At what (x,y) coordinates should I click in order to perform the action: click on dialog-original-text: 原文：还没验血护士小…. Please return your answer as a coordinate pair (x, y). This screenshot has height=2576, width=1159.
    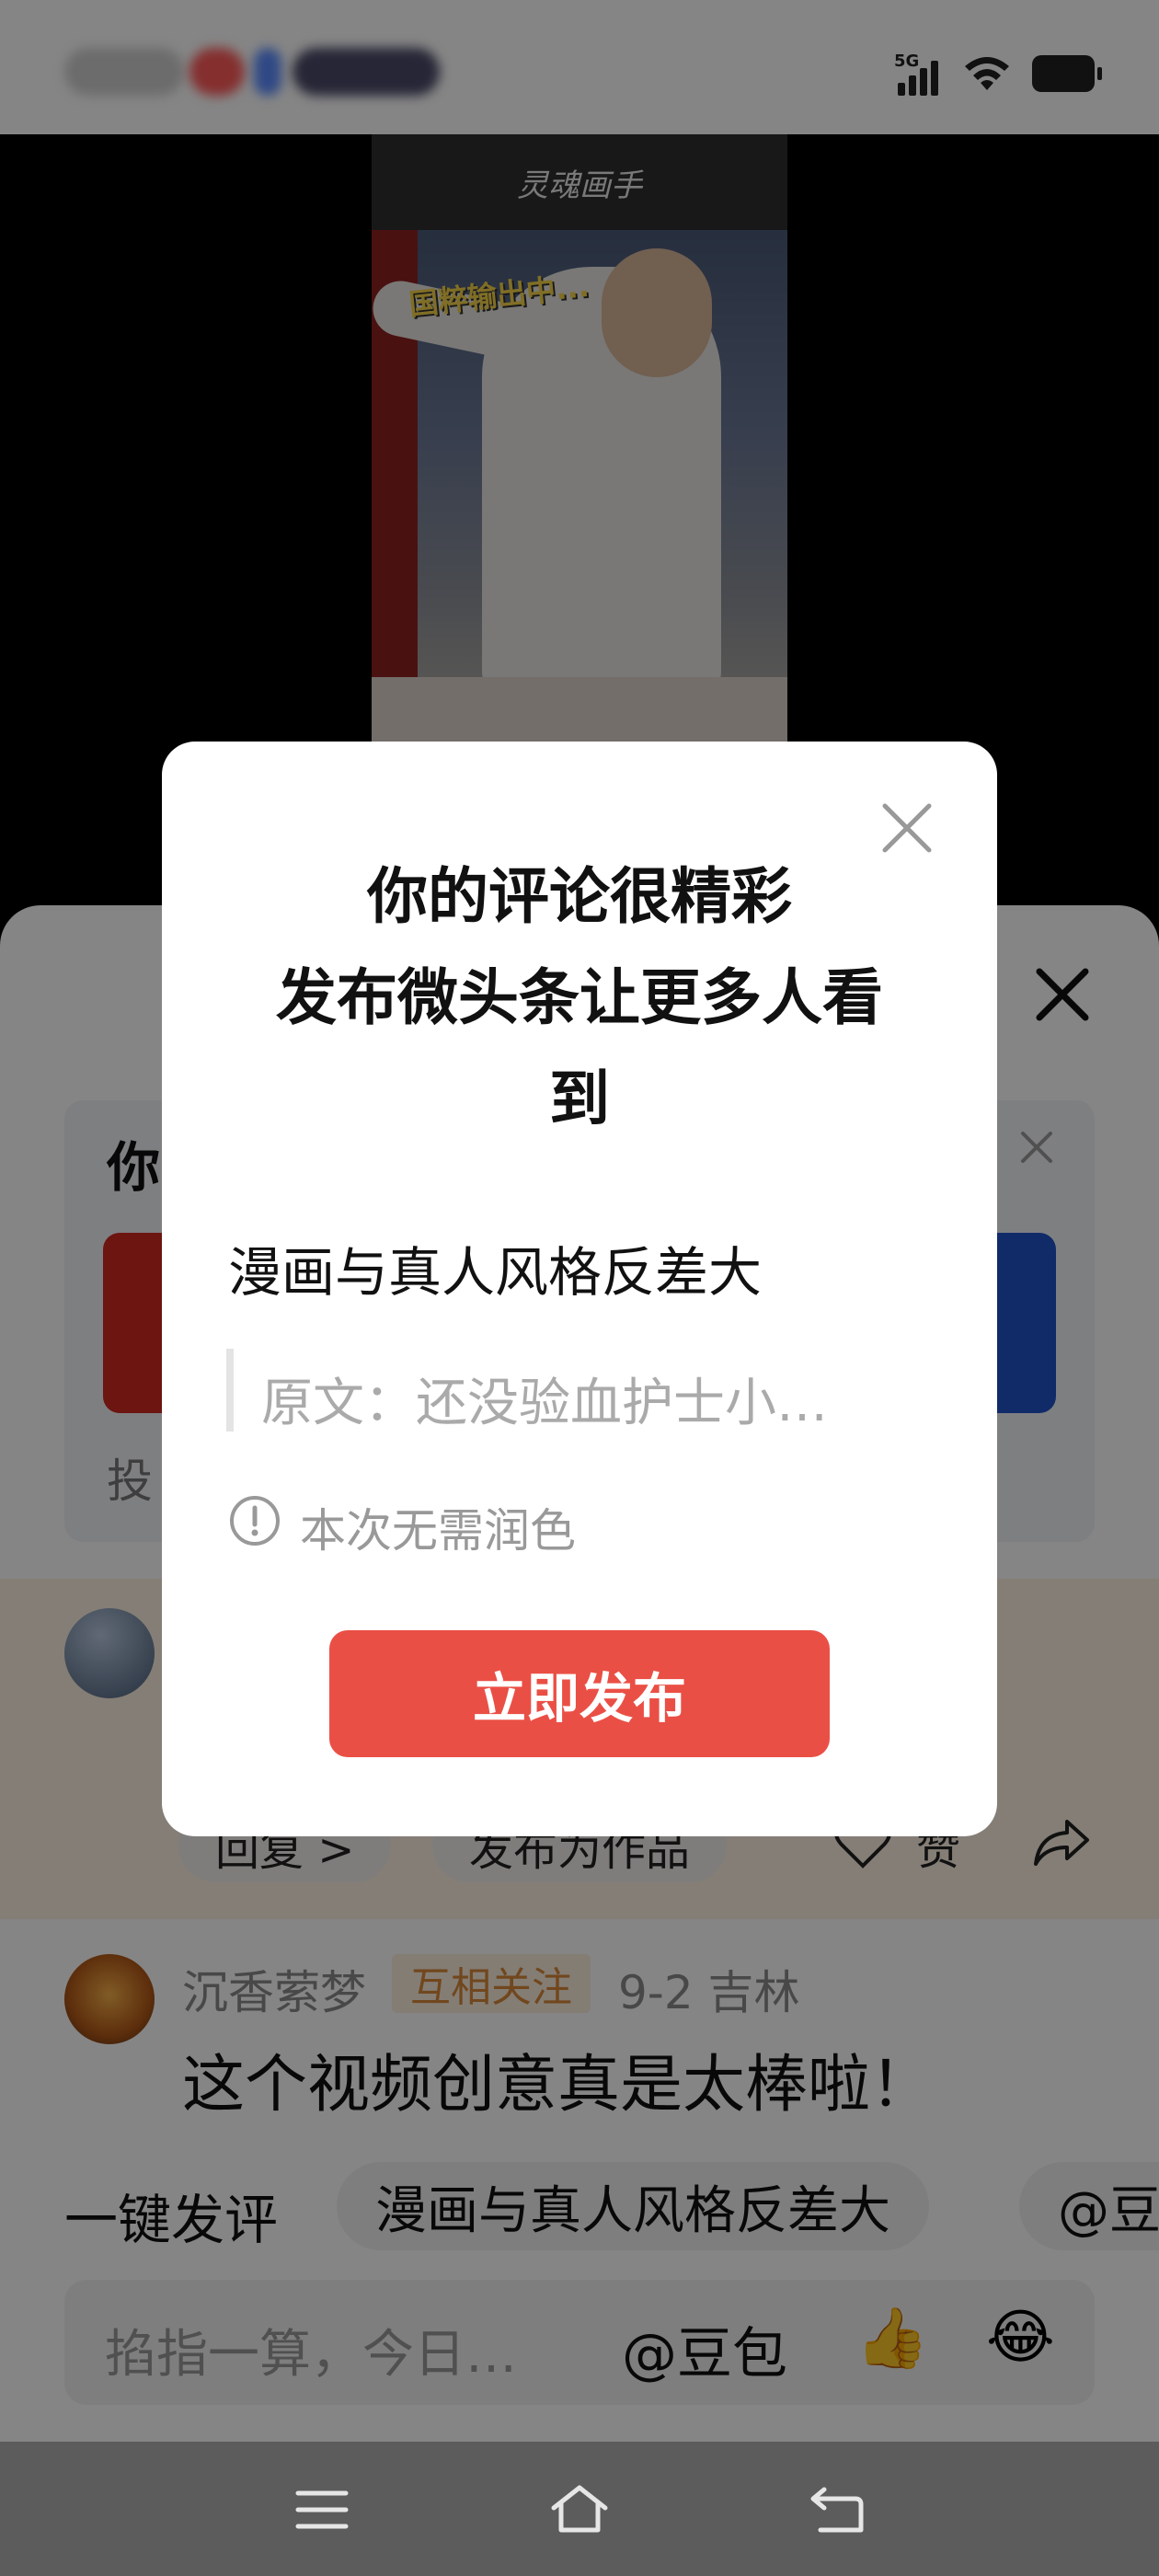
    Looking at the image, I should click on (544, 1403).